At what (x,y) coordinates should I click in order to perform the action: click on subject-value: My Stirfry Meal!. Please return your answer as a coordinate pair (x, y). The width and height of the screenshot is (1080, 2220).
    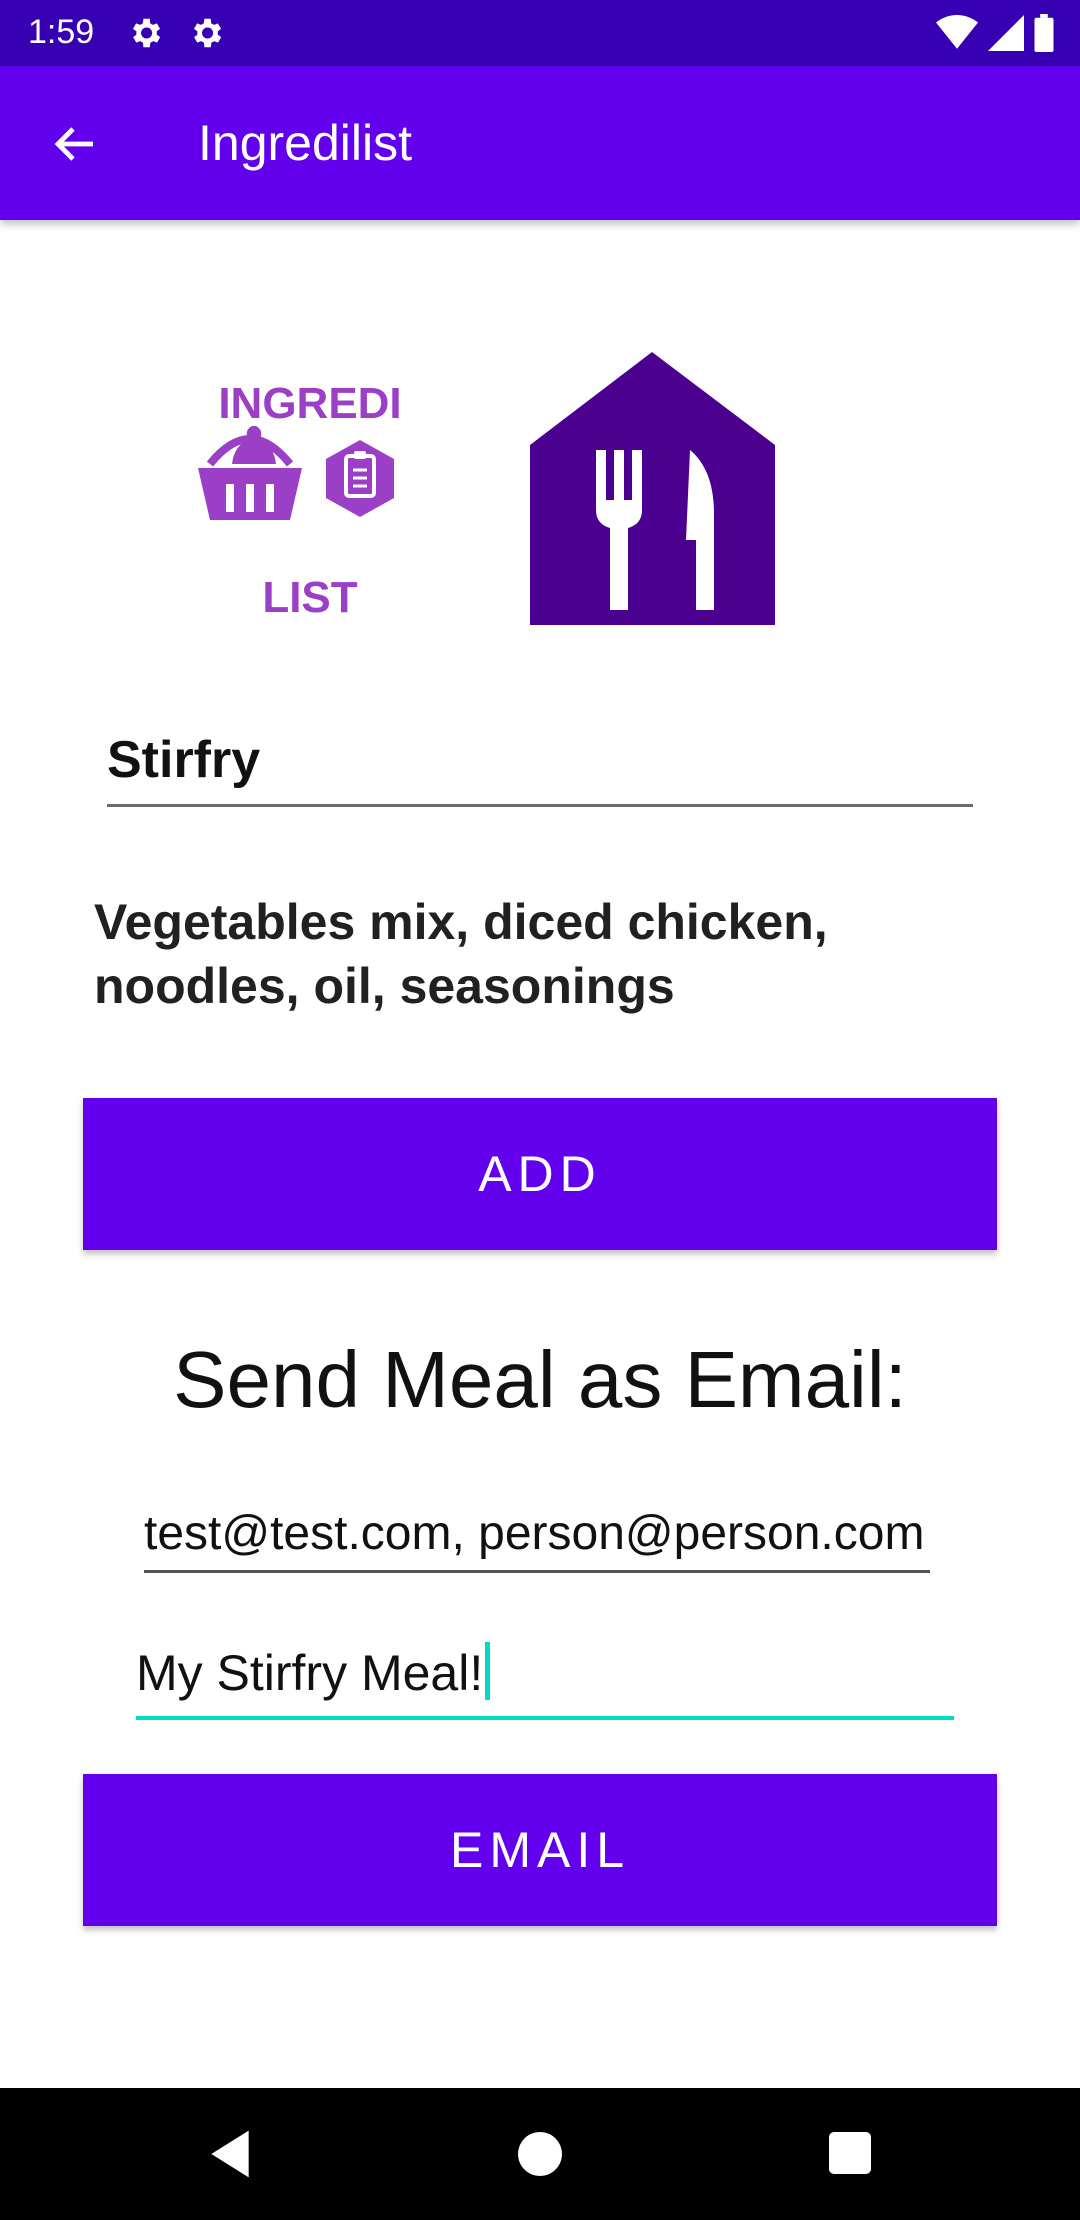
    Looking at the image, I should click on (310, 1673).